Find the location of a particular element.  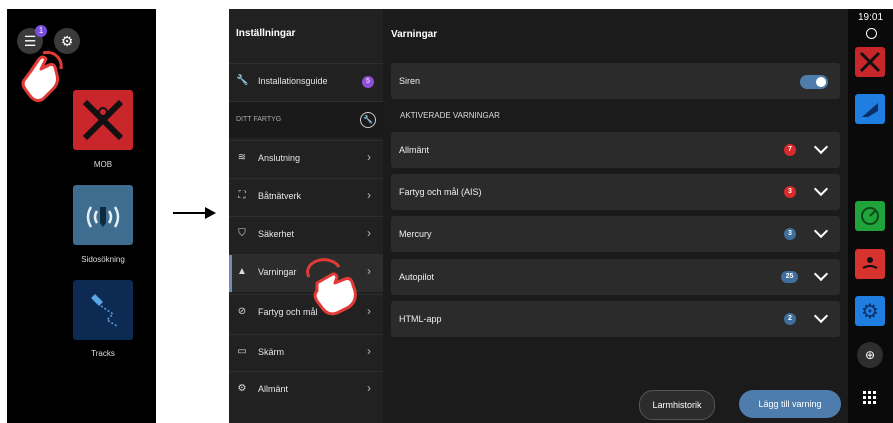

nav-section-vessel: DITT FARTYG 🔧 is located at coordinates (306, 119).